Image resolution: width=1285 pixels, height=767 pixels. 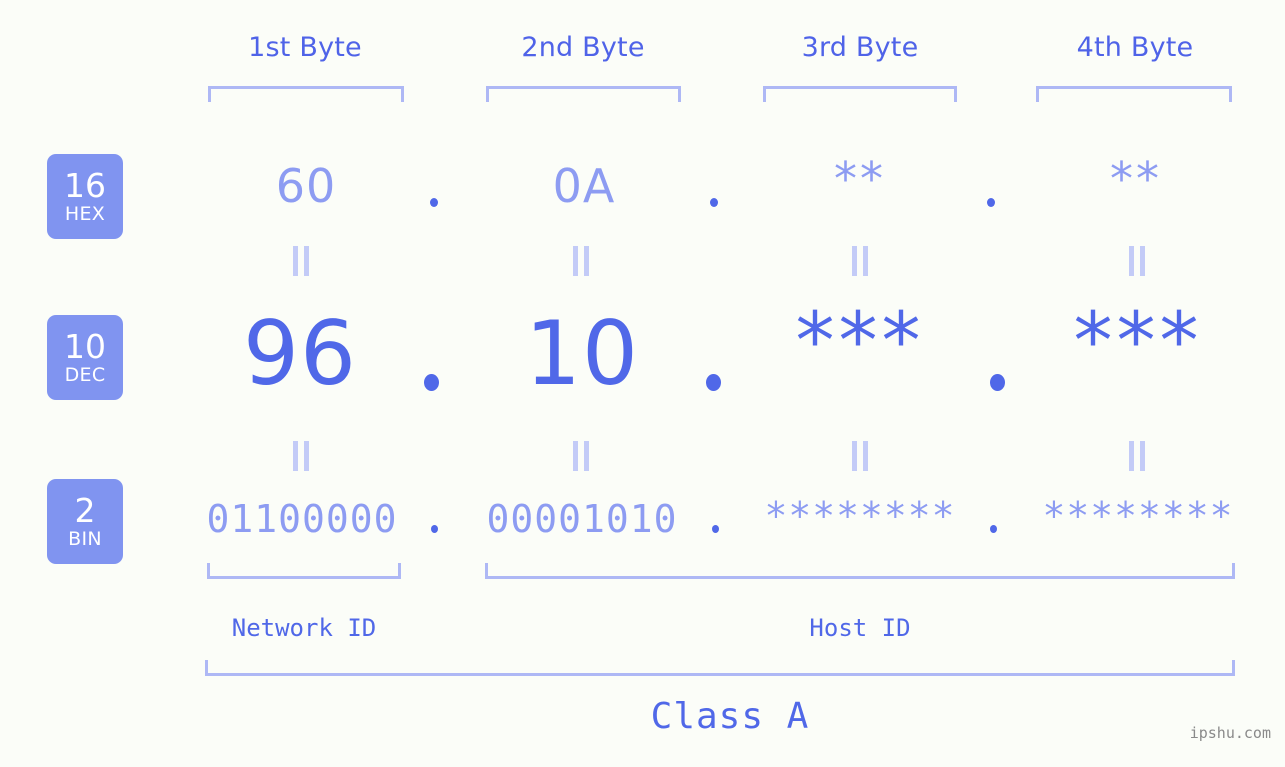 I want to click on dec-byte-2-value: 10, so click(x=582, y=353).